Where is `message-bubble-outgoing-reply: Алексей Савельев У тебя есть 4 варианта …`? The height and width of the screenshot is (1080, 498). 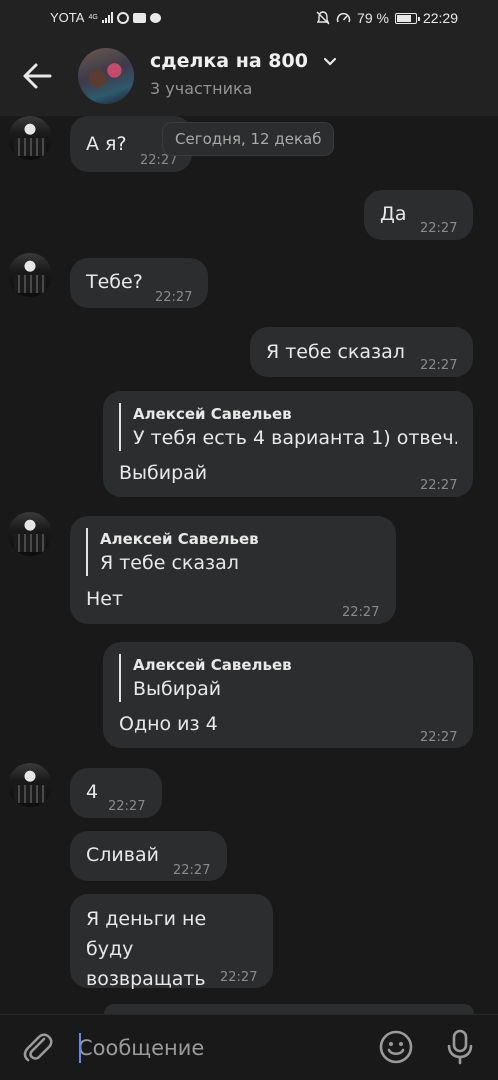 message-bubble-outgoing-reply: Алексей Савельев У тебя есть 4 варианта … is located at coordinates (288, 444).